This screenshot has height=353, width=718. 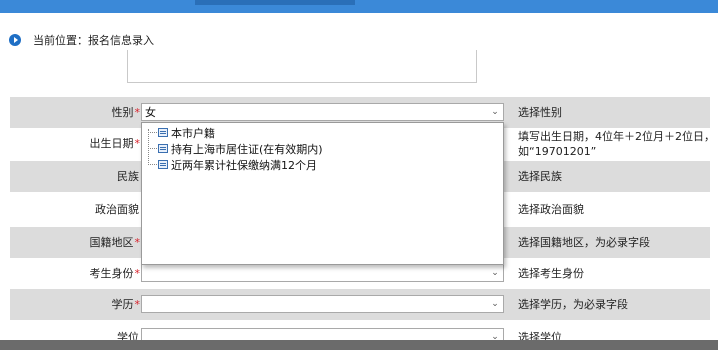 What do you see at coordinates (93, 40) in the screenshot?
I see `breadcrumb-text: 当前位置：报名信息录入` at bounding box center [93, 40].